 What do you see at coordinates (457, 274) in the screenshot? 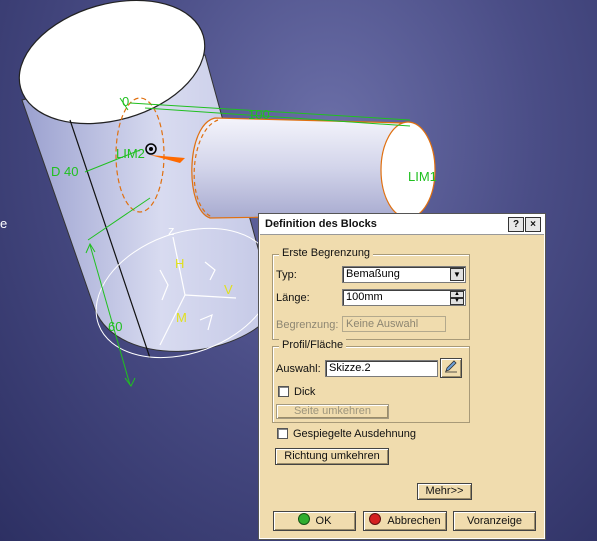
I see `chevron-down-icon: ▼` at bounding box center [457, 274].